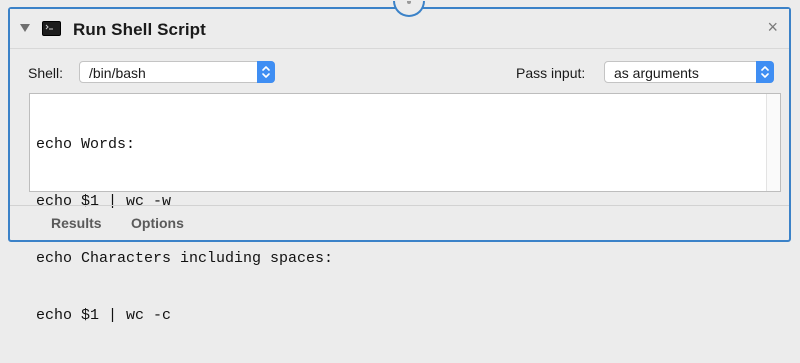  I want to click on shell-popup: /bin/bash, so click(177, 72).